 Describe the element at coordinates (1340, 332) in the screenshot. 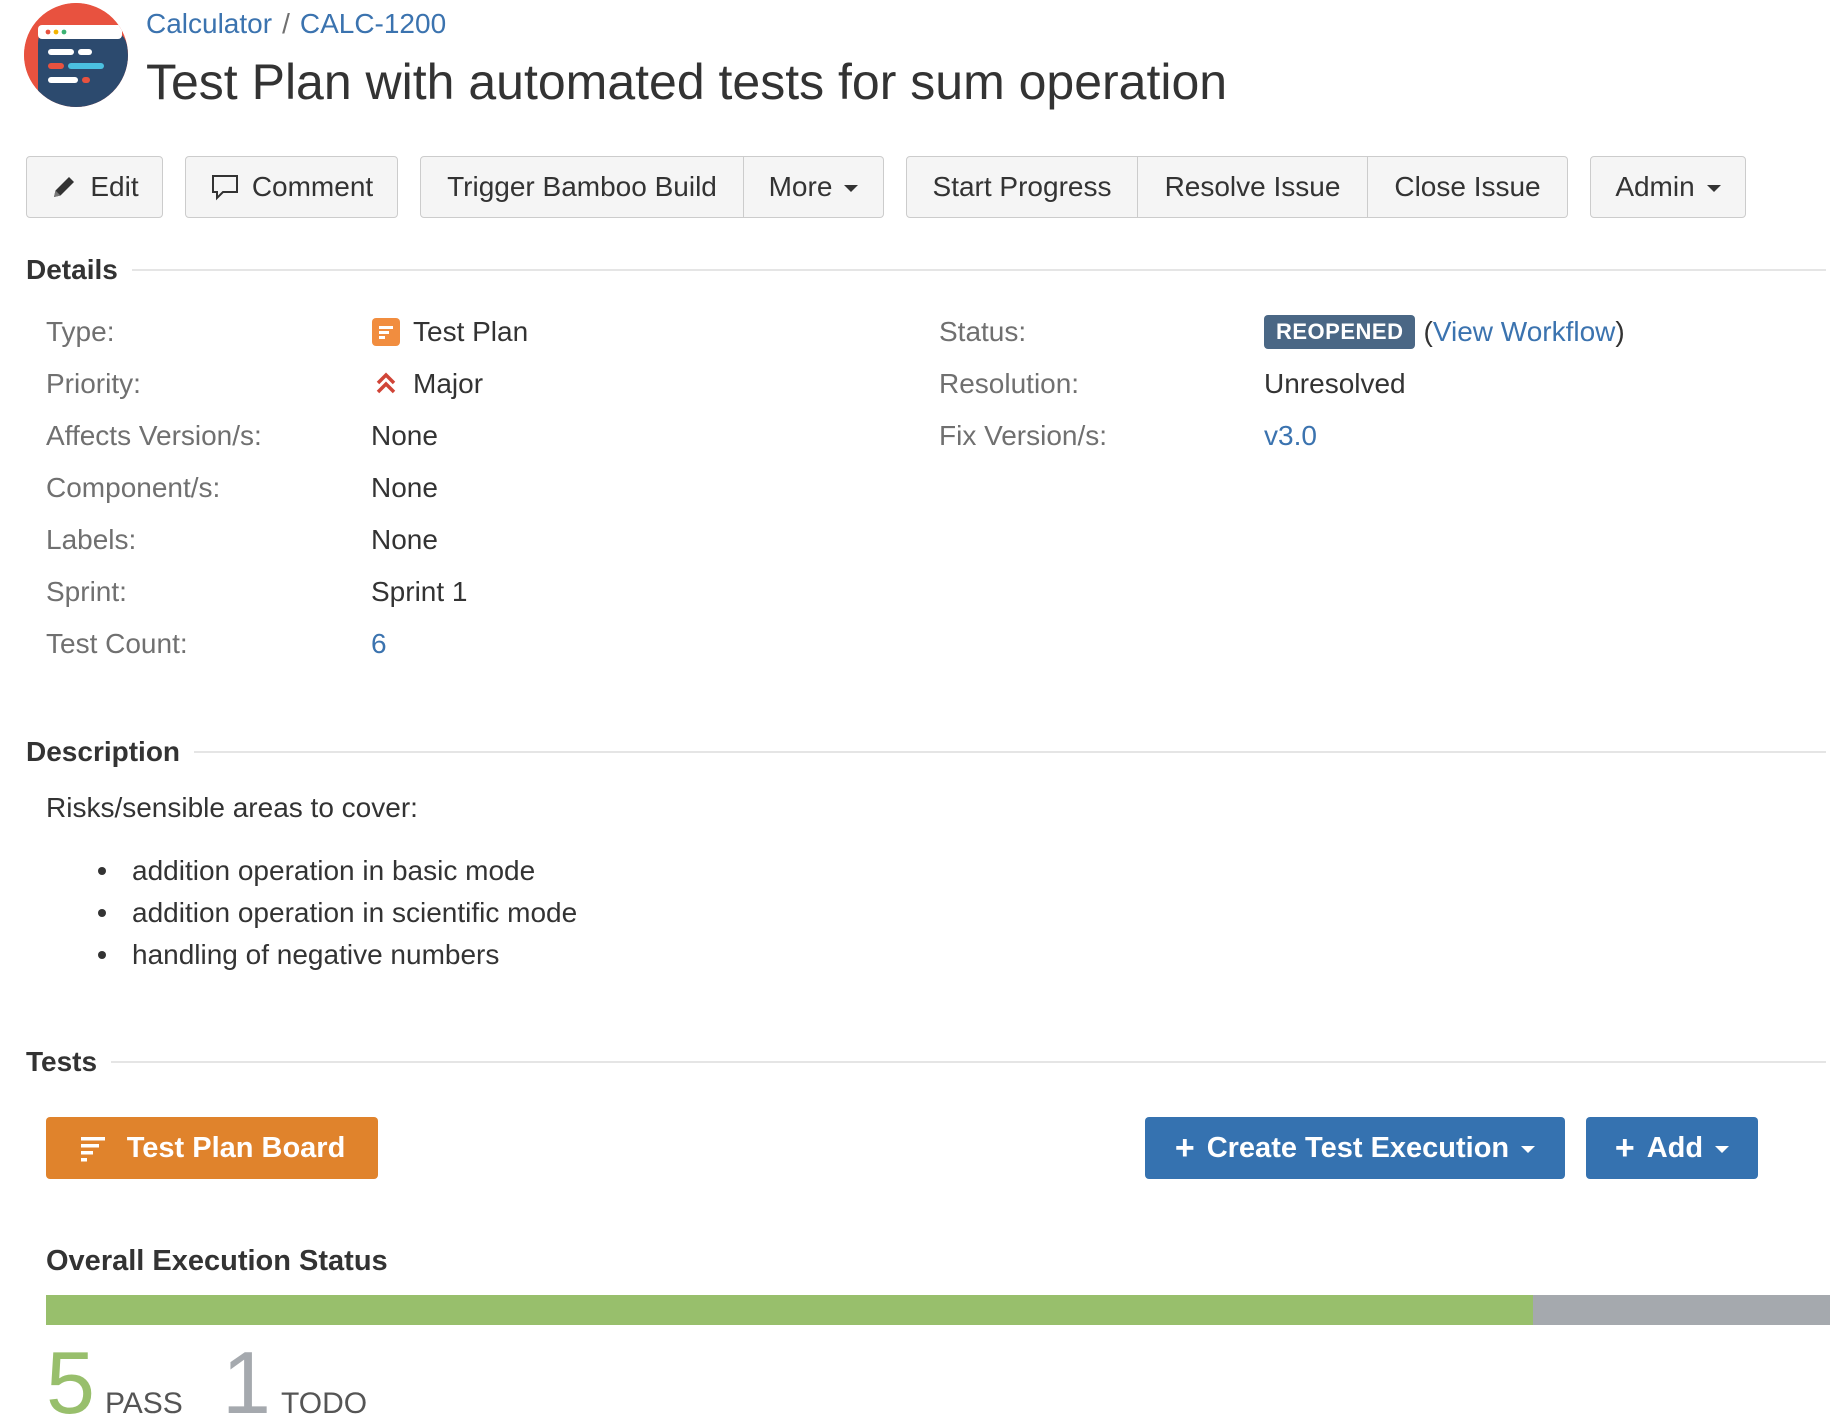

I see `status-badge: REOPENED` at that location.